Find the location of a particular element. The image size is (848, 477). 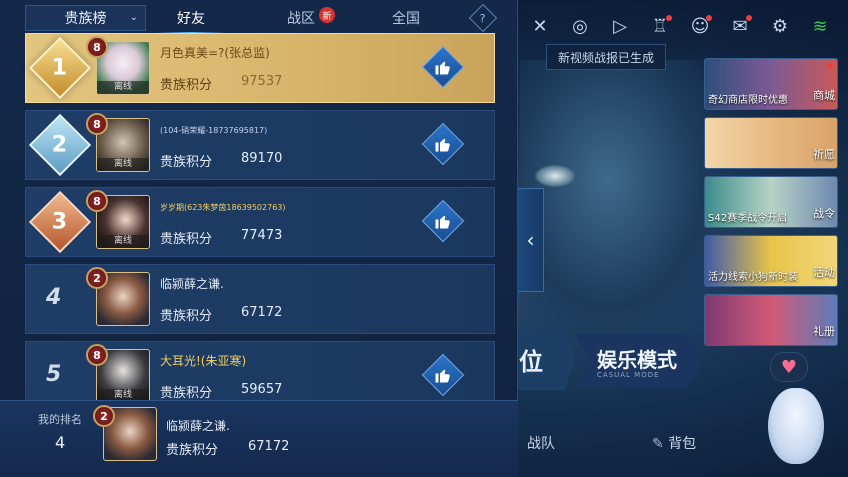

backpack-icon: ✎ is located at coordinates (658, 444).